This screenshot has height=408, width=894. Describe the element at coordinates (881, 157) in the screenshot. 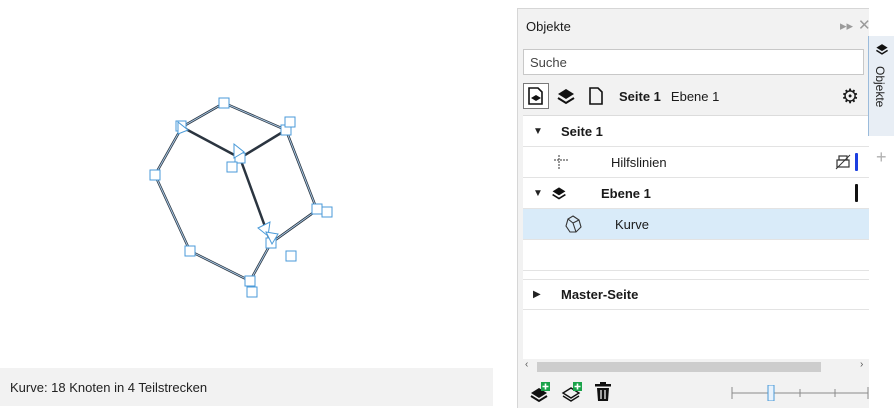

I see `plus-icon: +` at that location.